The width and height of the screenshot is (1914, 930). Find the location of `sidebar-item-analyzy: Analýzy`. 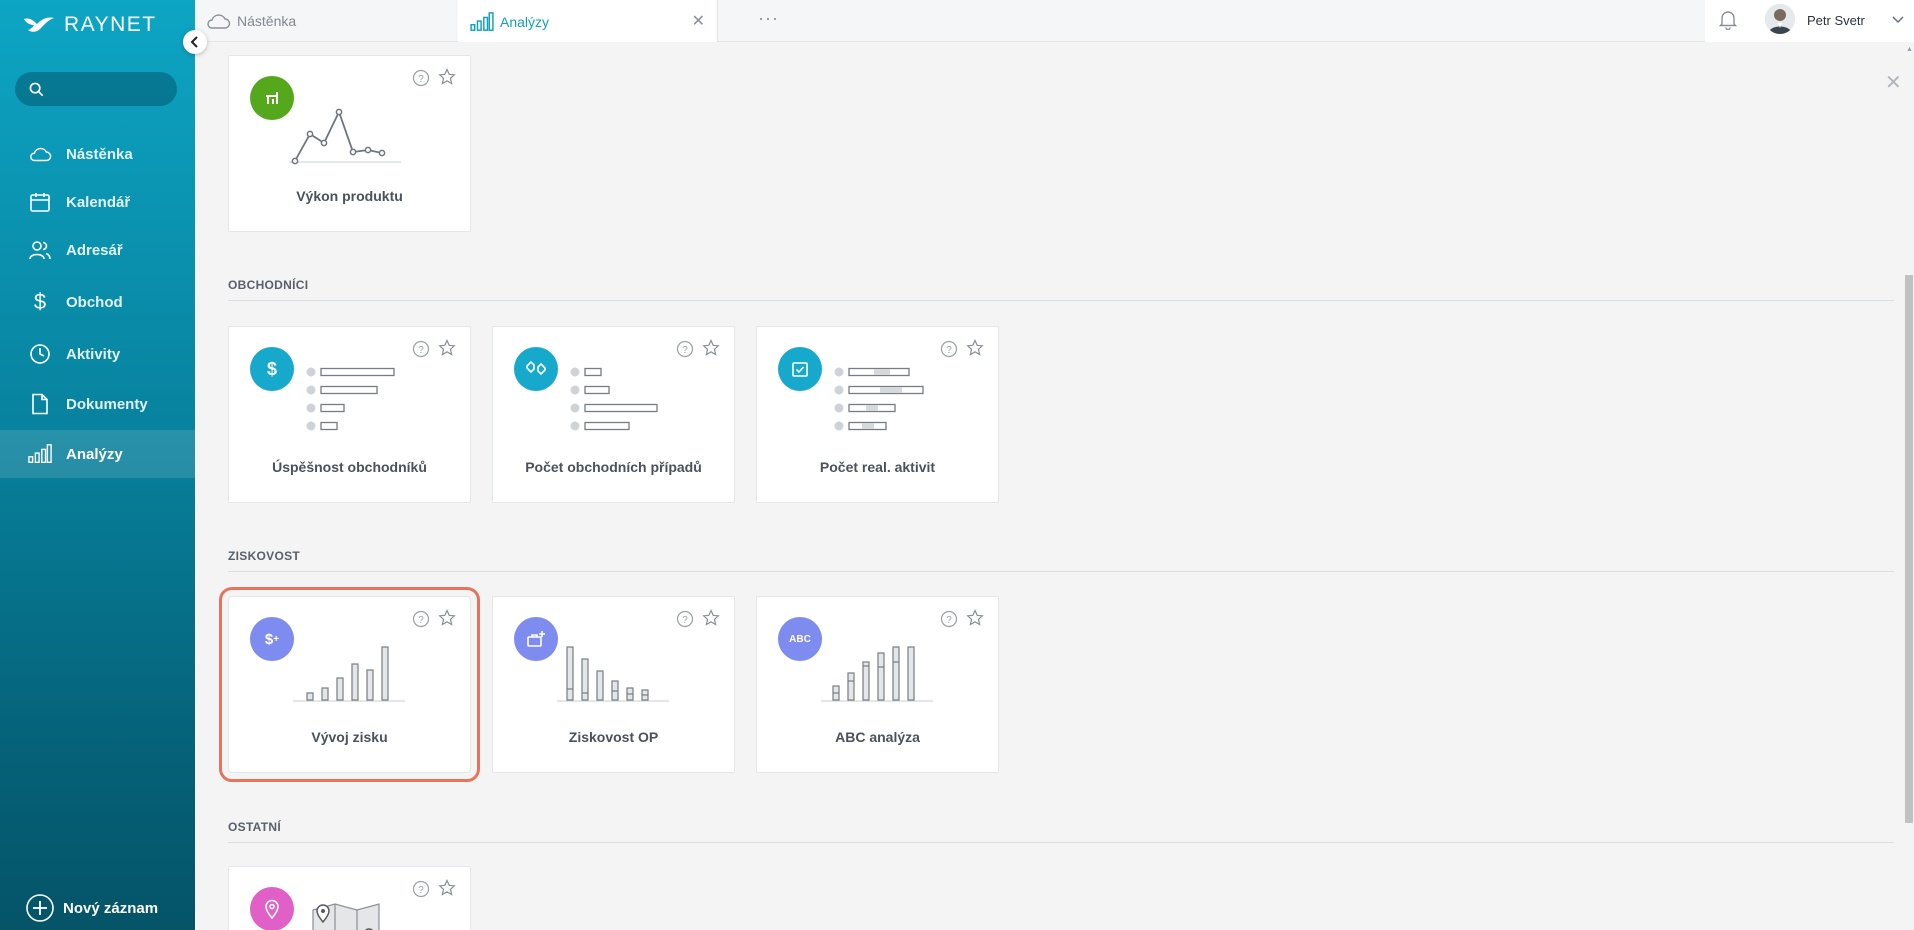

sidebar-item-analyzy: Analýzy is located at coordinates (97, 454).